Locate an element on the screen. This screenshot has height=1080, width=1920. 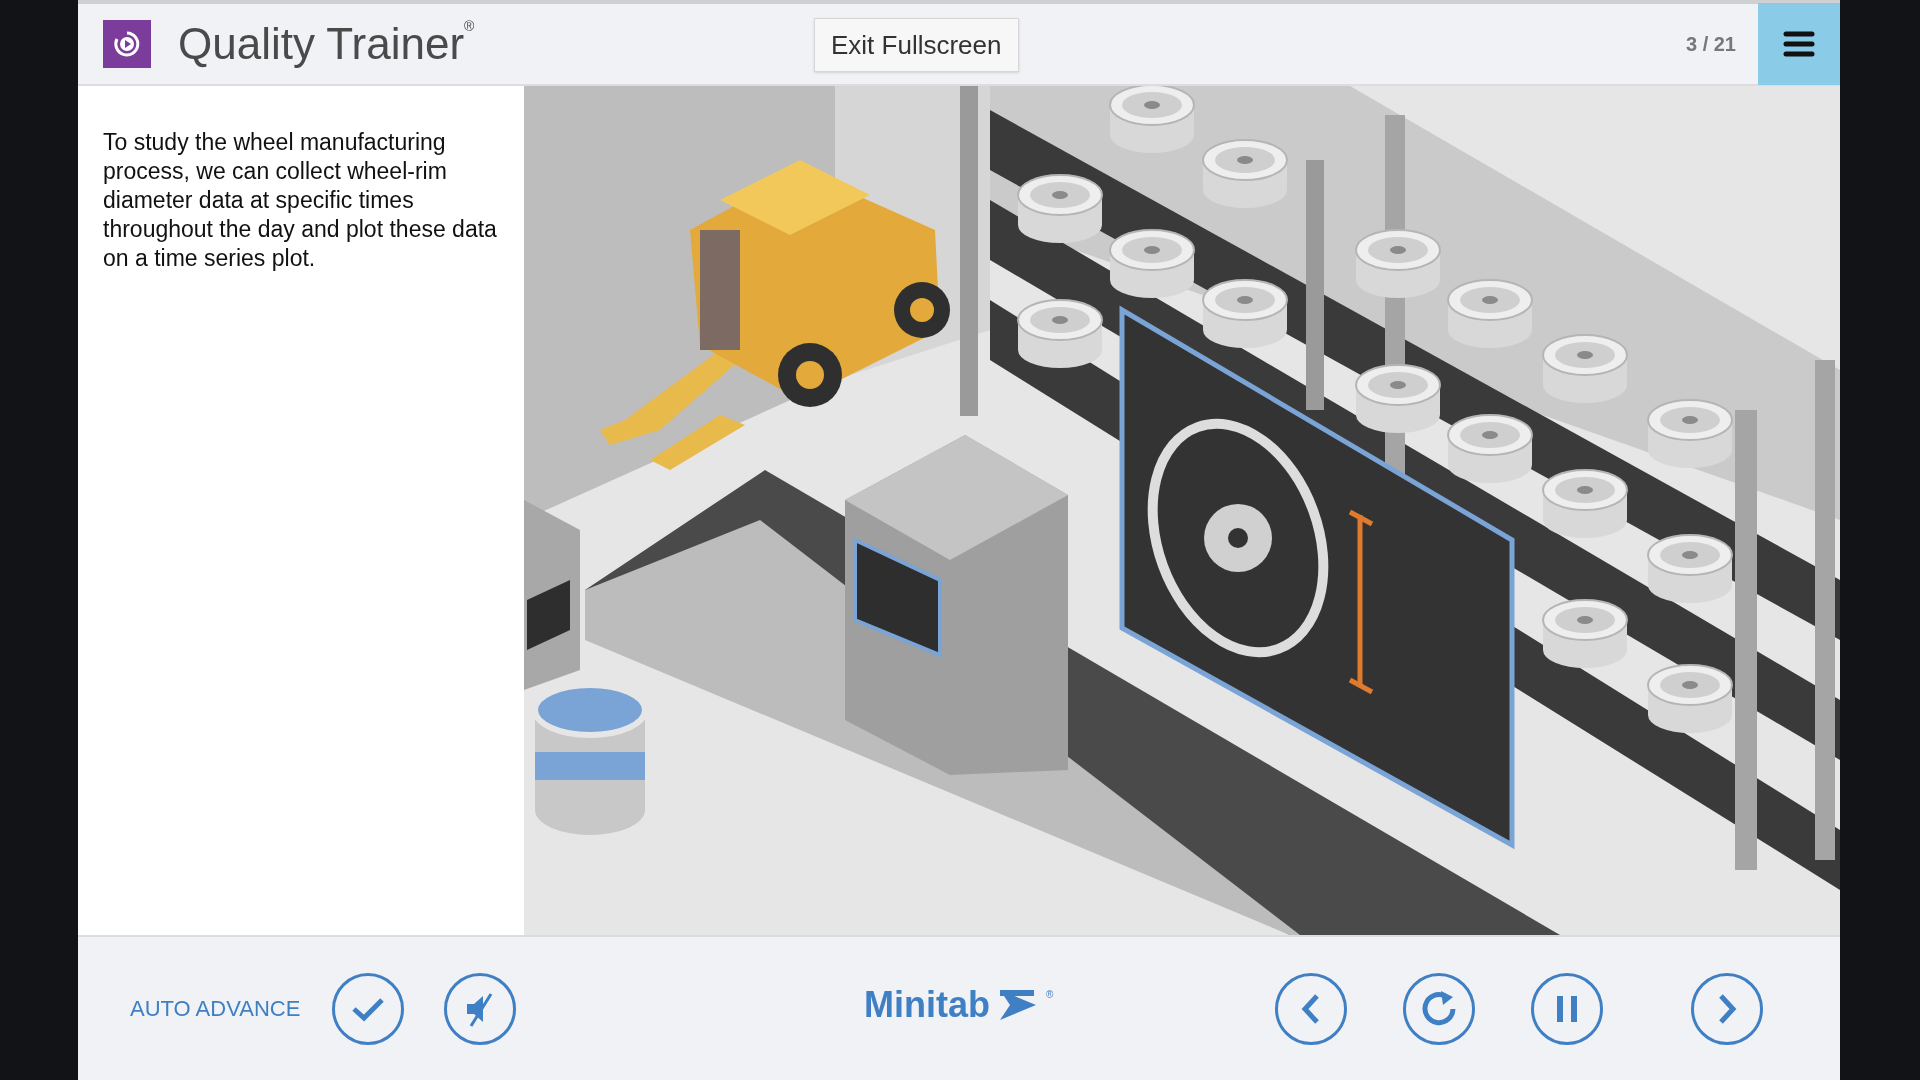
exit-fullscreen-button: Exit Fullscreen is located at coordinates (916, 45).